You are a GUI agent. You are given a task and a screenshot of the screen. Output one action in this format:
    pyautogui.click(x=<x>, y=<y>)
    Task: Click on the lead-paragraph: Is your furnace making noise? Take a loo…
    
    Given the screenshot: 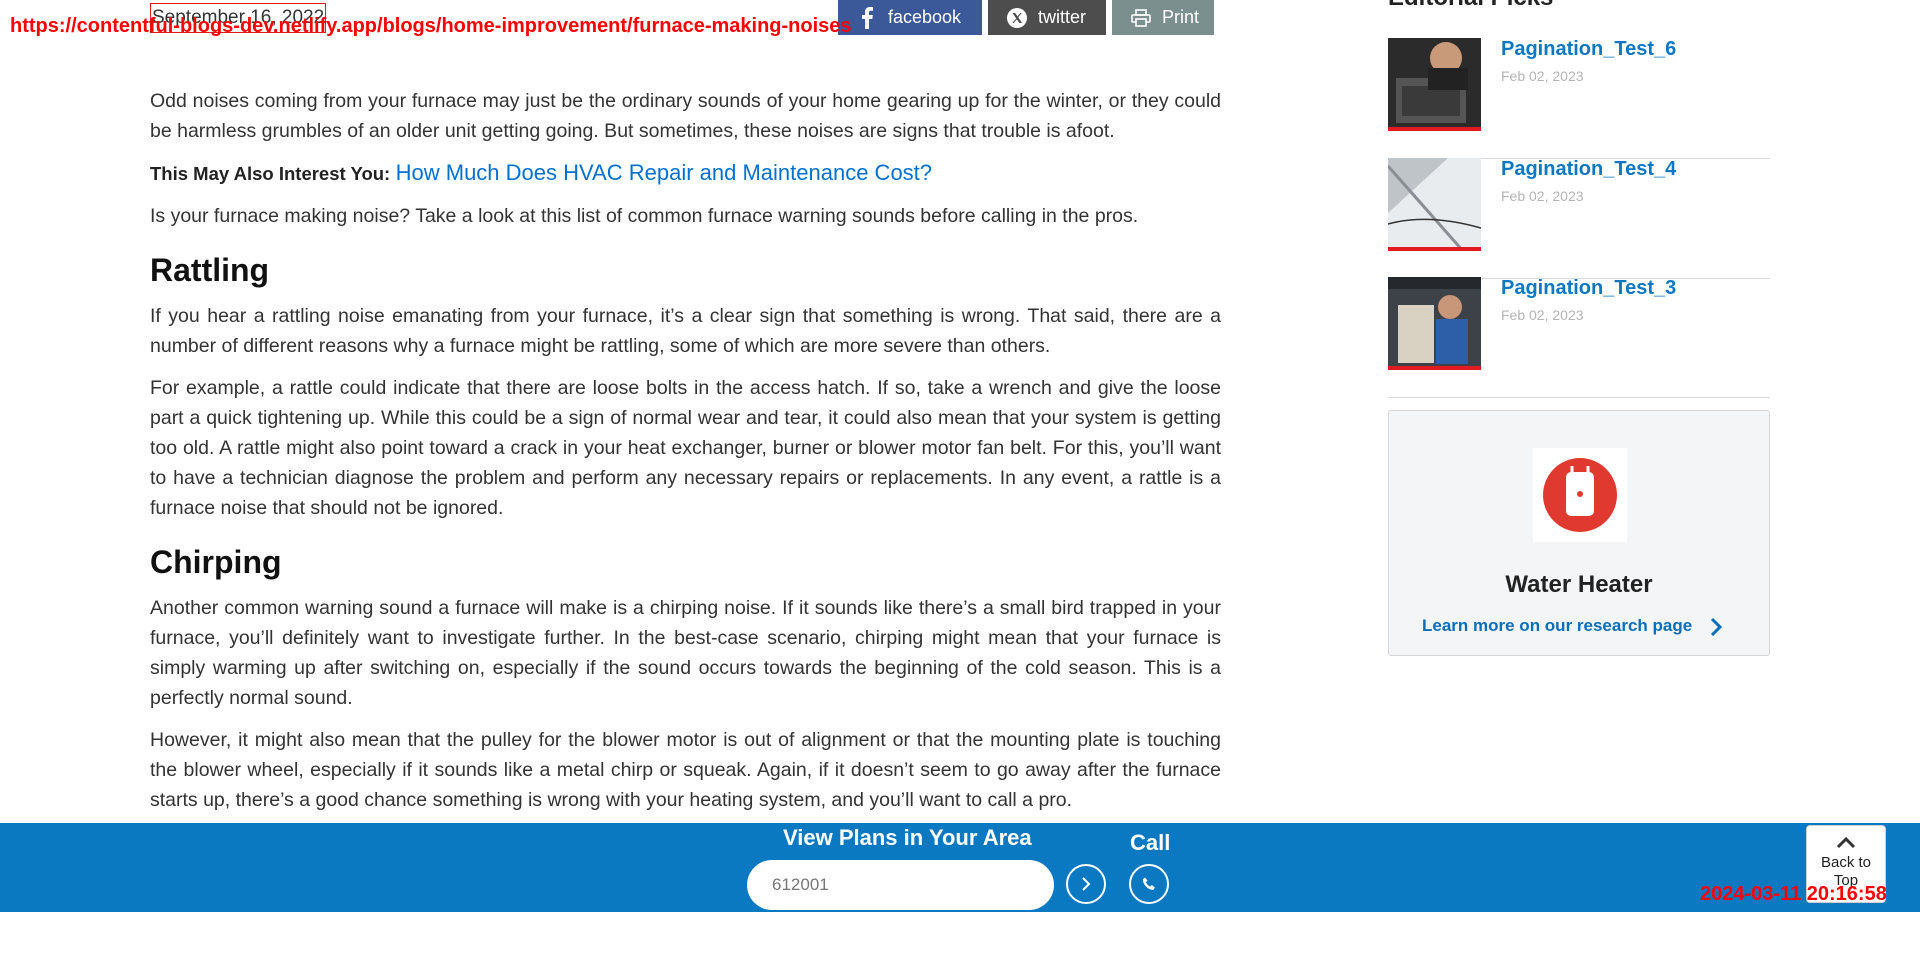 What is the action you would take?
    pyautogui.click(x=644, y=216)
    